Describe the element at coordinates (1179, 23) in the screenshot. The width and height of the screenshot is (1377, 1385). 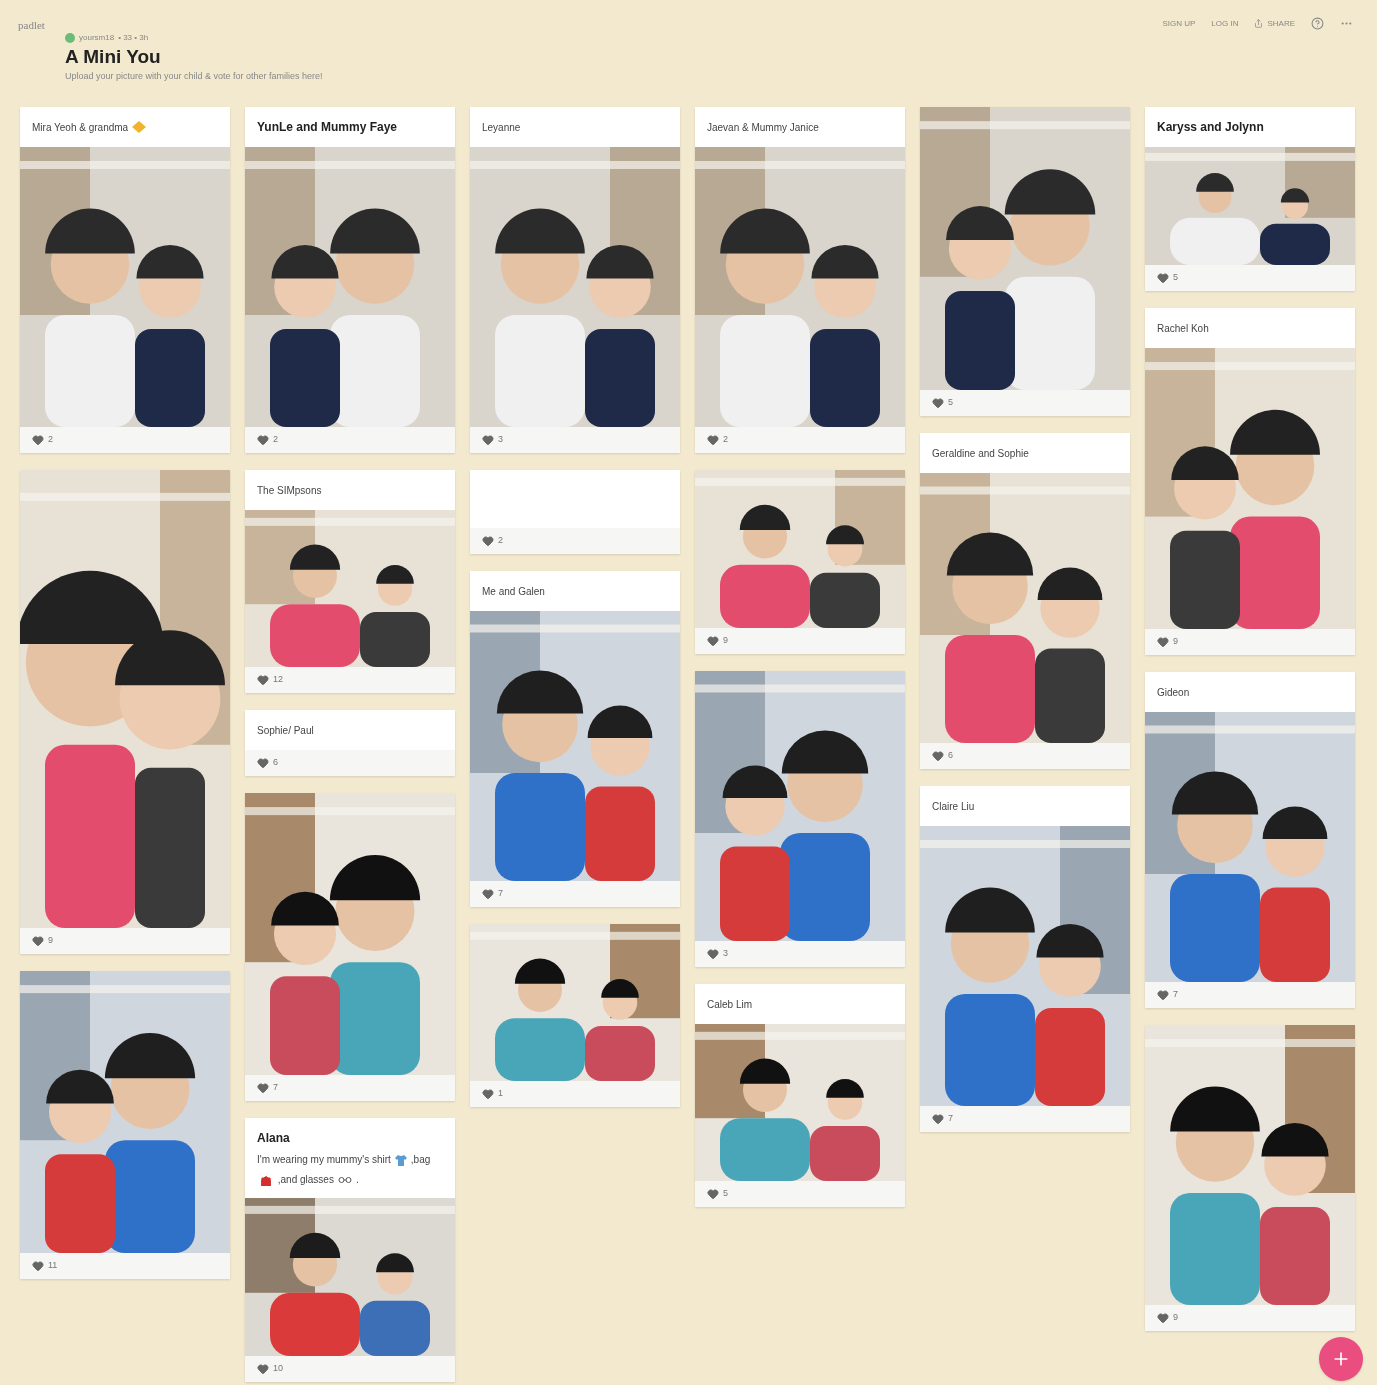
I see `nav-link: SIGN UP` at that location.